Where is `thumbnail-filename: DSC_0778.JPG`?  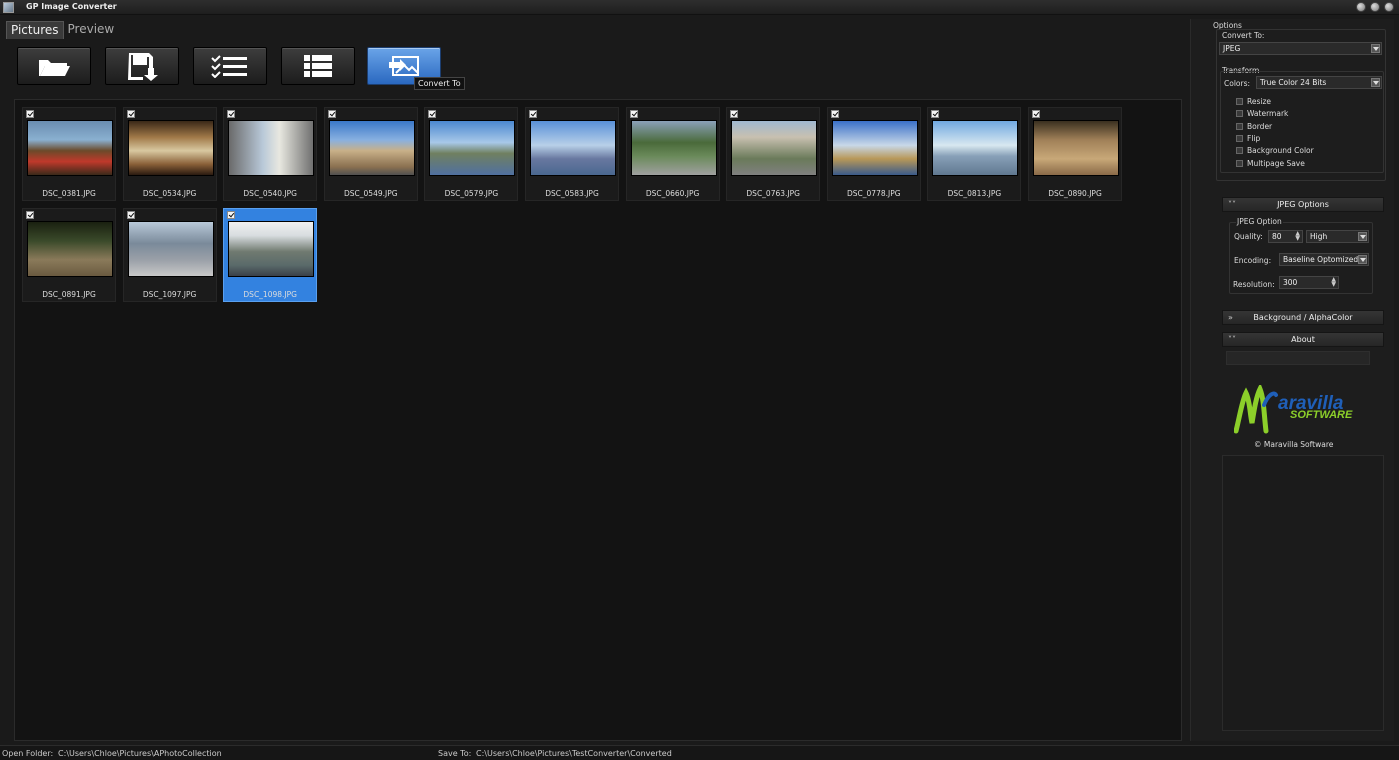 thumbnail-filename: DSC_0778.JPG is located at coordinates (874, 193).